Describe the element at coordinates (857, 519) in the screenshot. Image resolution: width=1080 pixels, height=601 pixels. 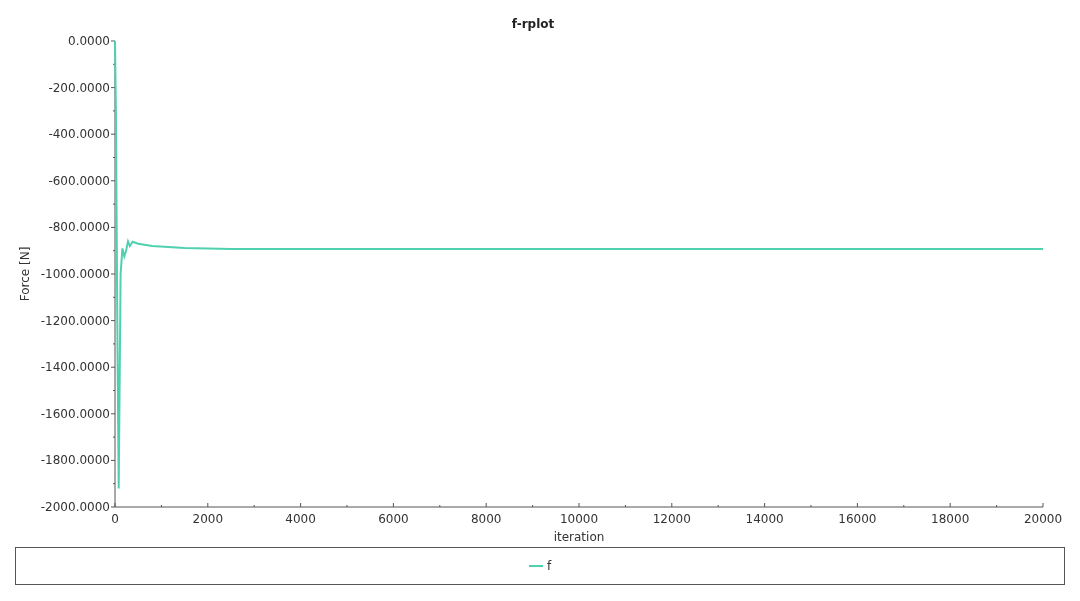
I see `x-tick-label: 16000` at that location.